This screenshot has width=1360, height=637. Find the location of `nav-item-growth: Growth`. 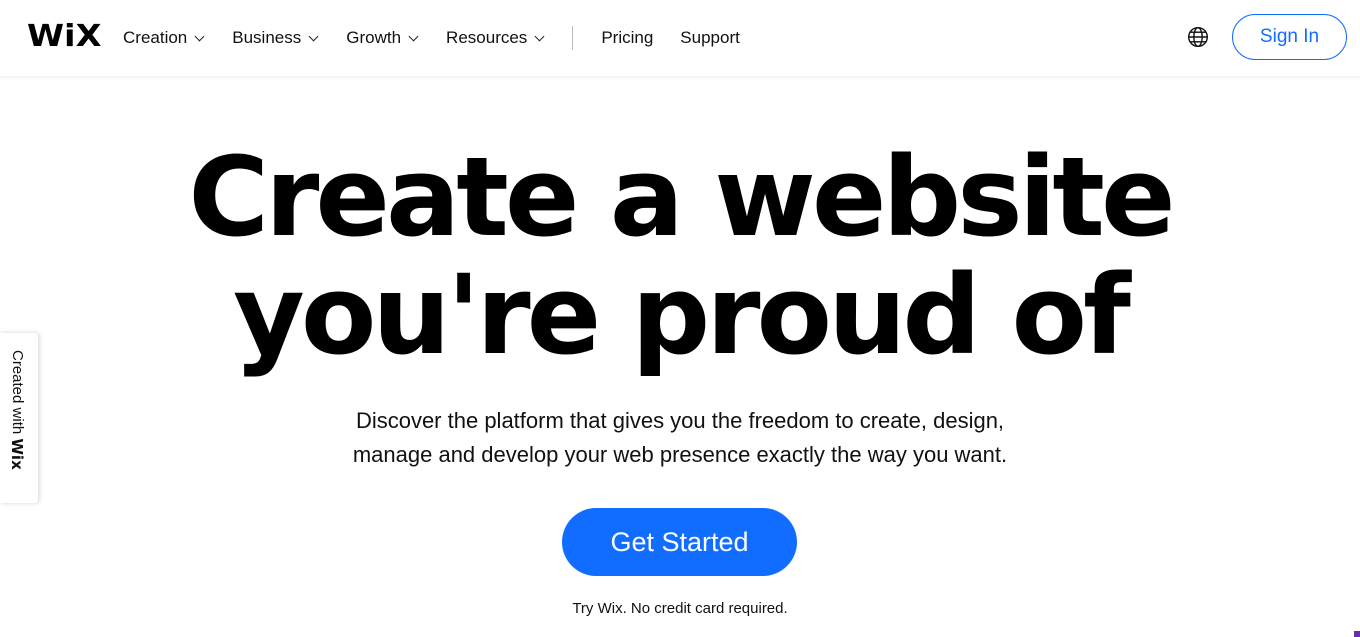

nav-item-growth: Growth is located at coordinates (382, 38).